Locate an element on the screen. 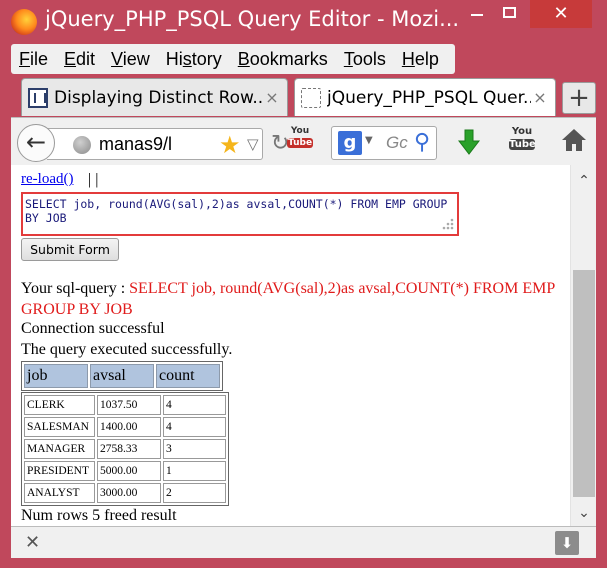  close-addon-bar-icon: ✕ is located at coordinates (32, 542).